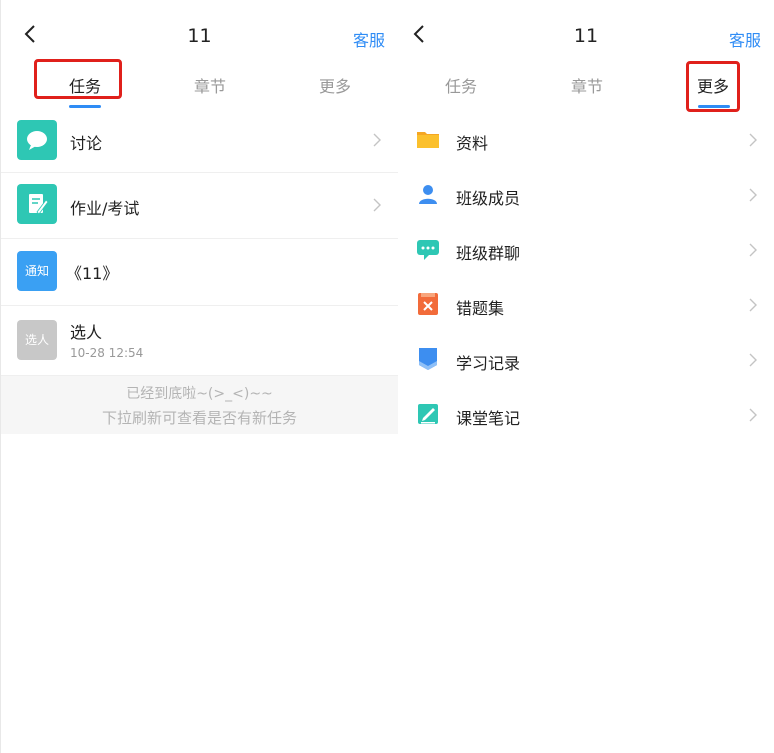 This screenshot has height=753, width=774. What do you see at coordinates (428, 140) in the screenshot?
I see `folder-icon` at bounding box center [428, 140].